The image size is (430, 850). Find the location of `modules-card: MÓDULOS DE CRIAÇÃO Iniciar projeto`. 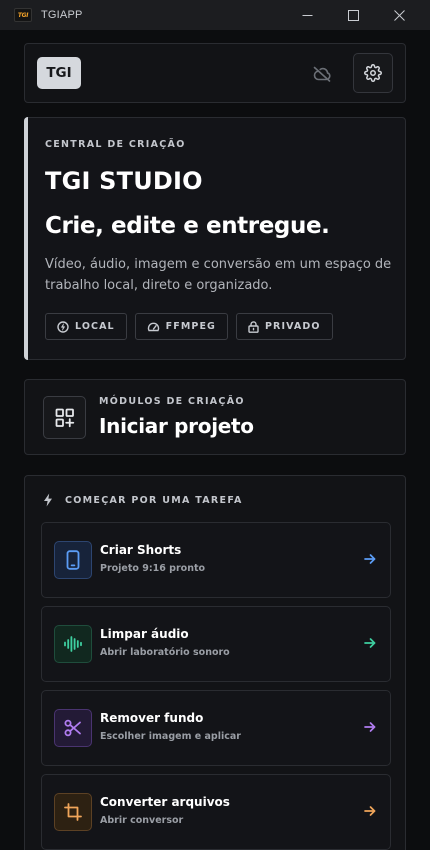

modules-card: MÓDULOS DE CRIAÇÃO Iniciar projeto is located at coordinates (215, 417).